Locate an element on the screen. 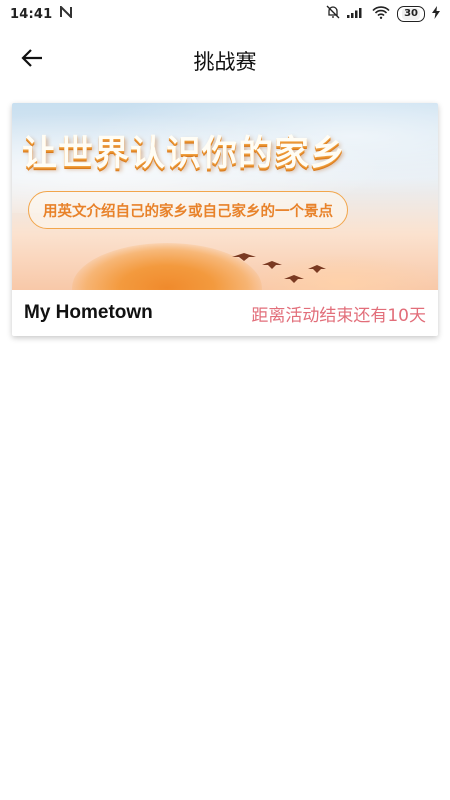 This screenshot has width=450, height=800. page-title: 挑战赛 is located at coordinates (225, 62).